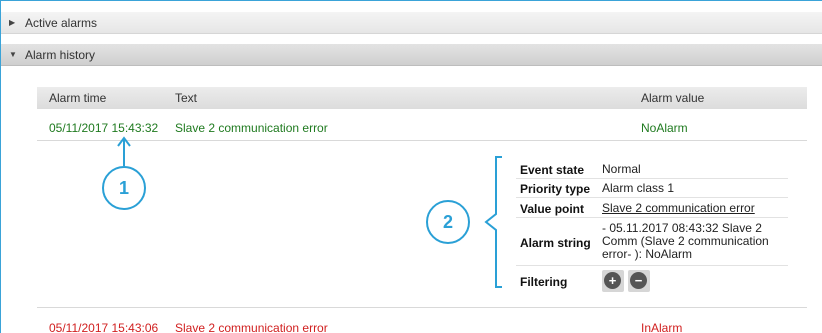 This screenshot has height=333, width=822. What do you see at coordinates (493, 222) in the screenshot?
I see `curly-bracket-icon` at bounding box center [493, 222].